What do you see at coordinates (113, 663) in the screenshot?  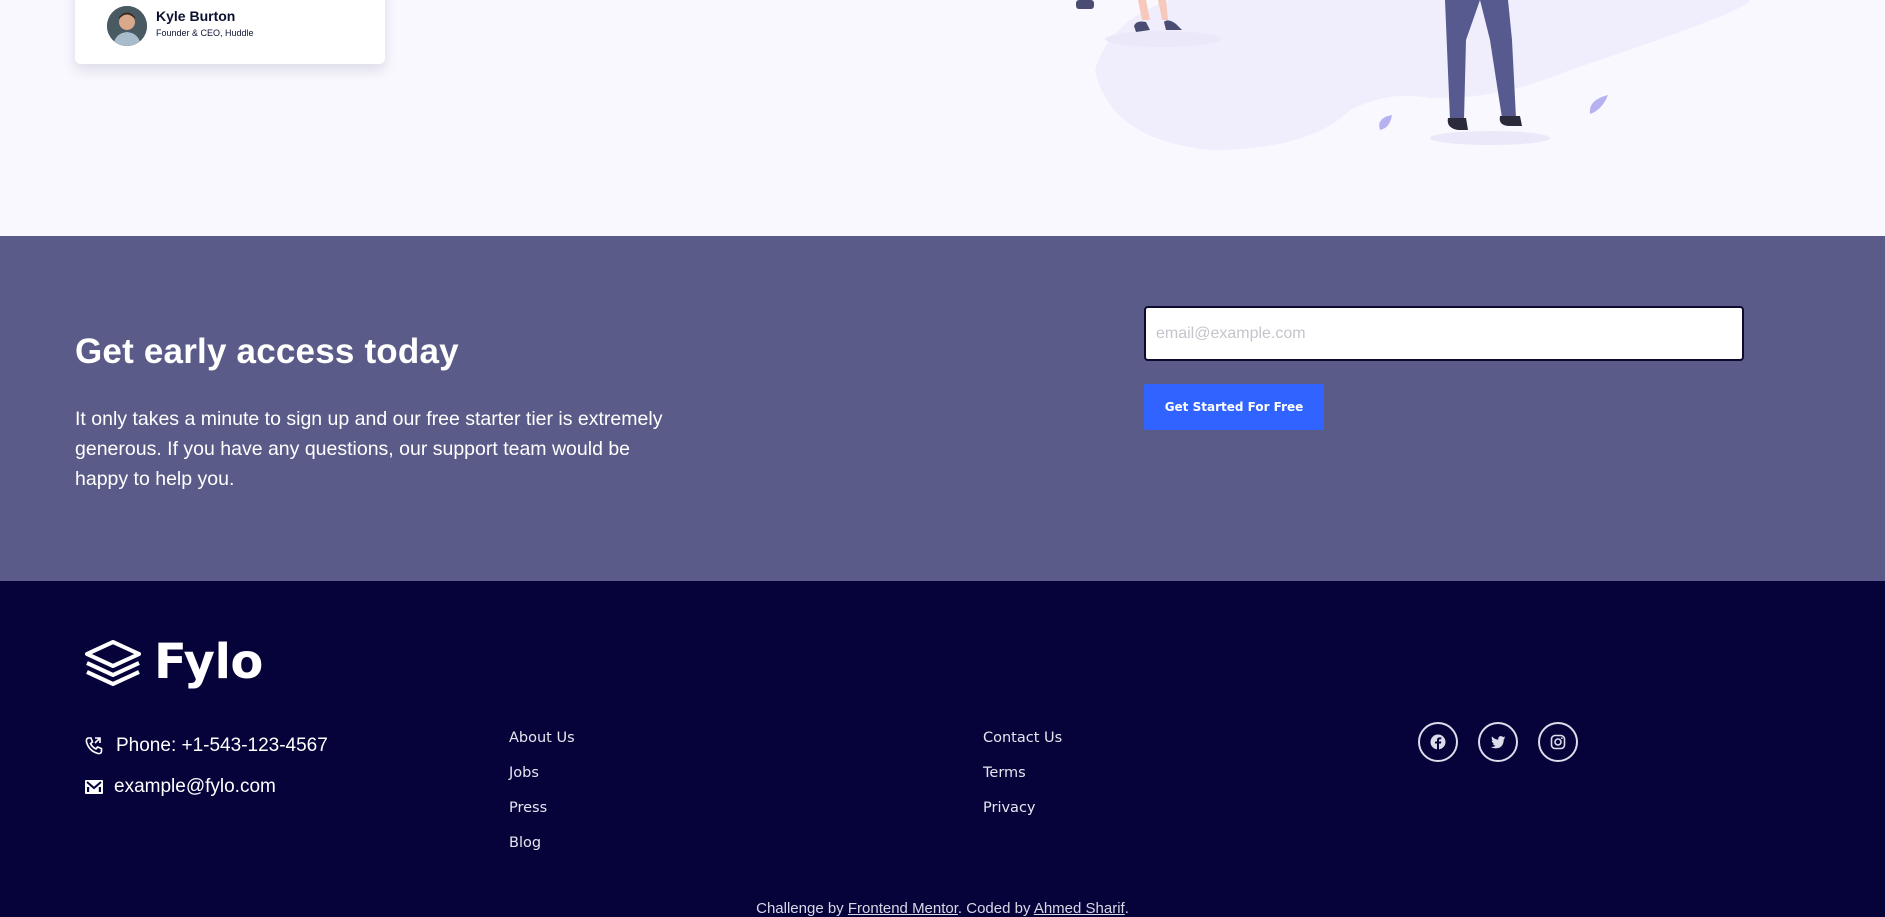 I see `fylo-logo-icon` at bounding box center [113, 663].